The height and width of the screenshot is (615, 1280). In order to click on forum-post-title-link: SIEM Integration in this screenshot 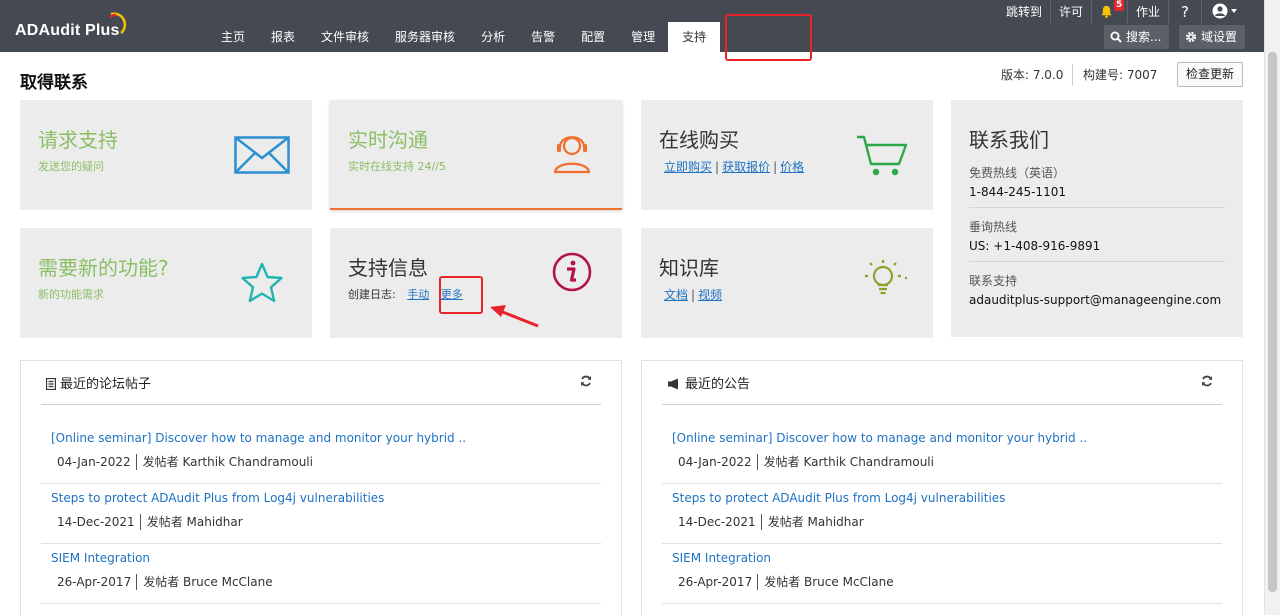, I will do `click(326, 558)`.